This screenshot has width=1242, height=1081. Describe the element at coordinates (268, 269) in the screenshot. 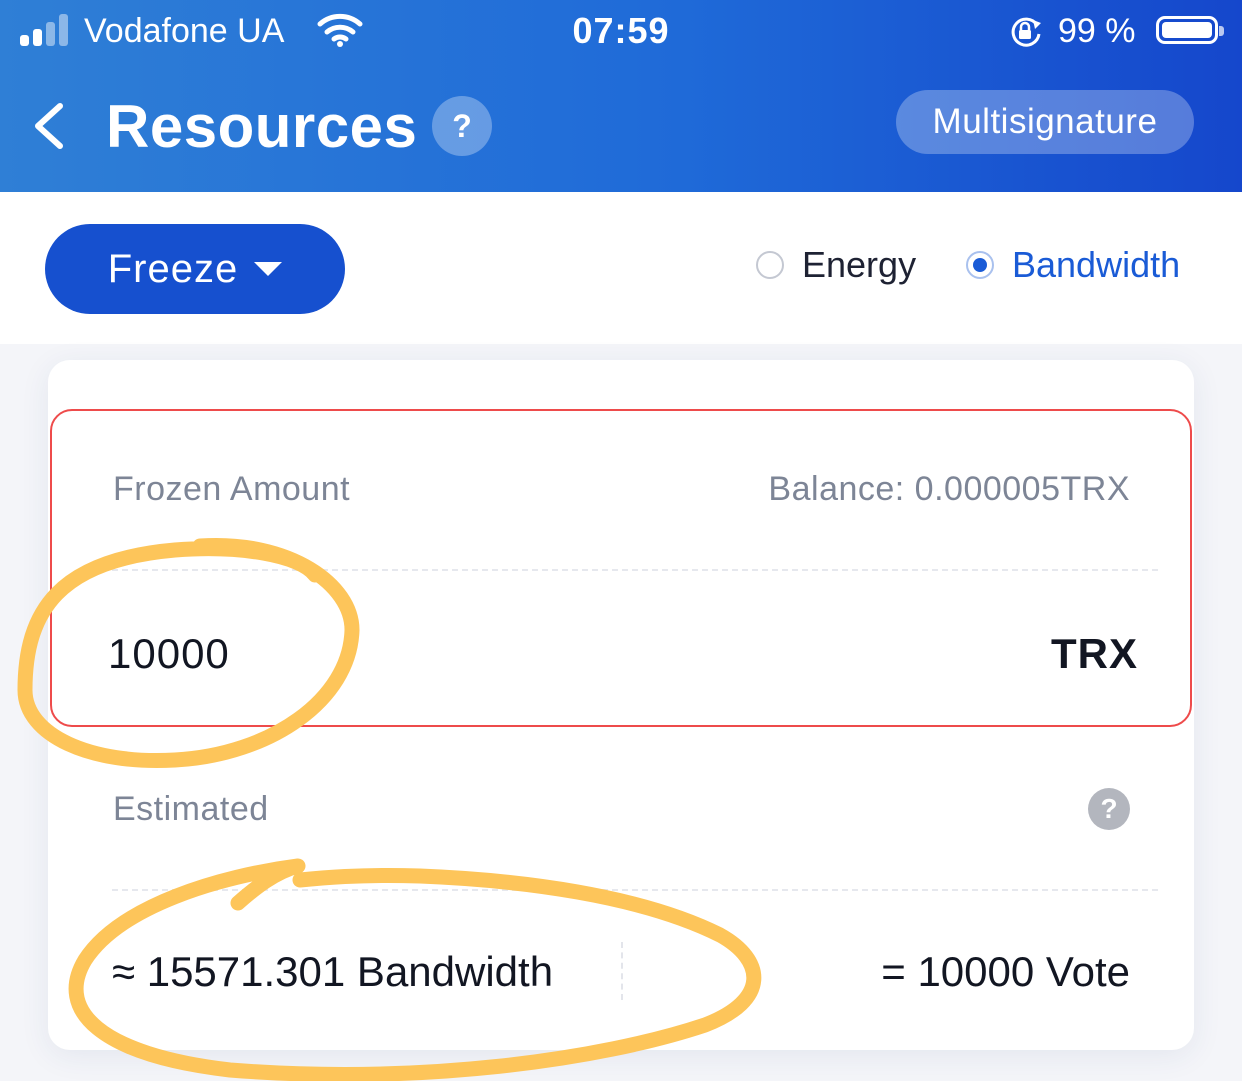

I see `caret-down-icon` at that location.